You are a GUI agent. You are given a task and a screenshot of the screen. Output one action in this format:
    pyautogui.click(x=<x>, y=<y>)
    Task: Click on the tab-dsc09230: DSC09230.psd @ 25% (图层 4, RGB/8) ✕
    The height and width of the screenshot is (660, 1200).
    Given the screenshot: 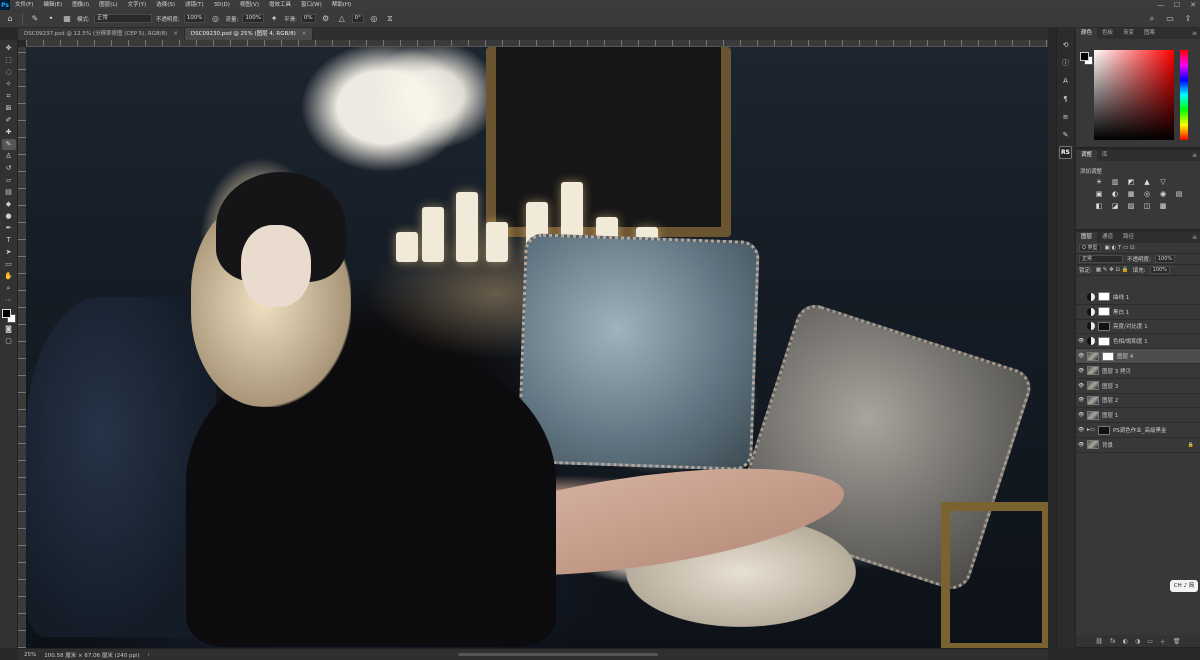 What is the action you would take?
    pyautogui.click(x=249, y=34)
    